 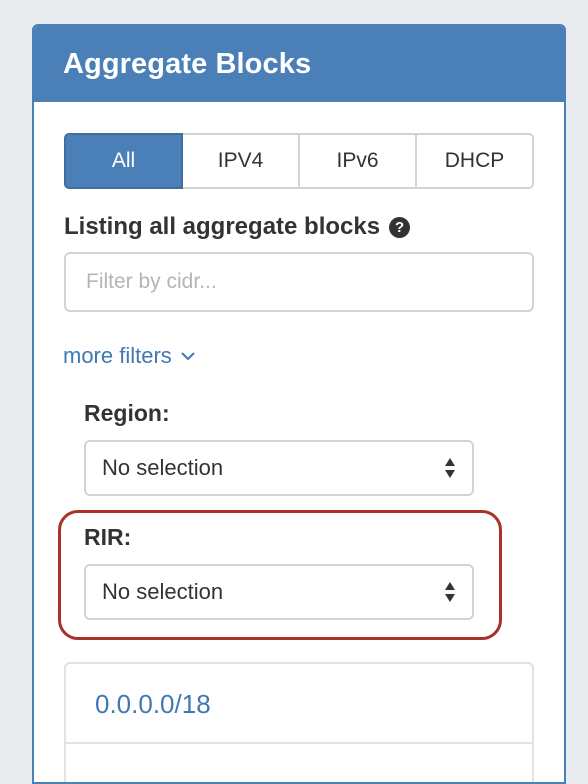 What do you see at coordinates (188, 356) in the screenshot?
I see `chevron-down-icon` at bounding box center [188, 356].